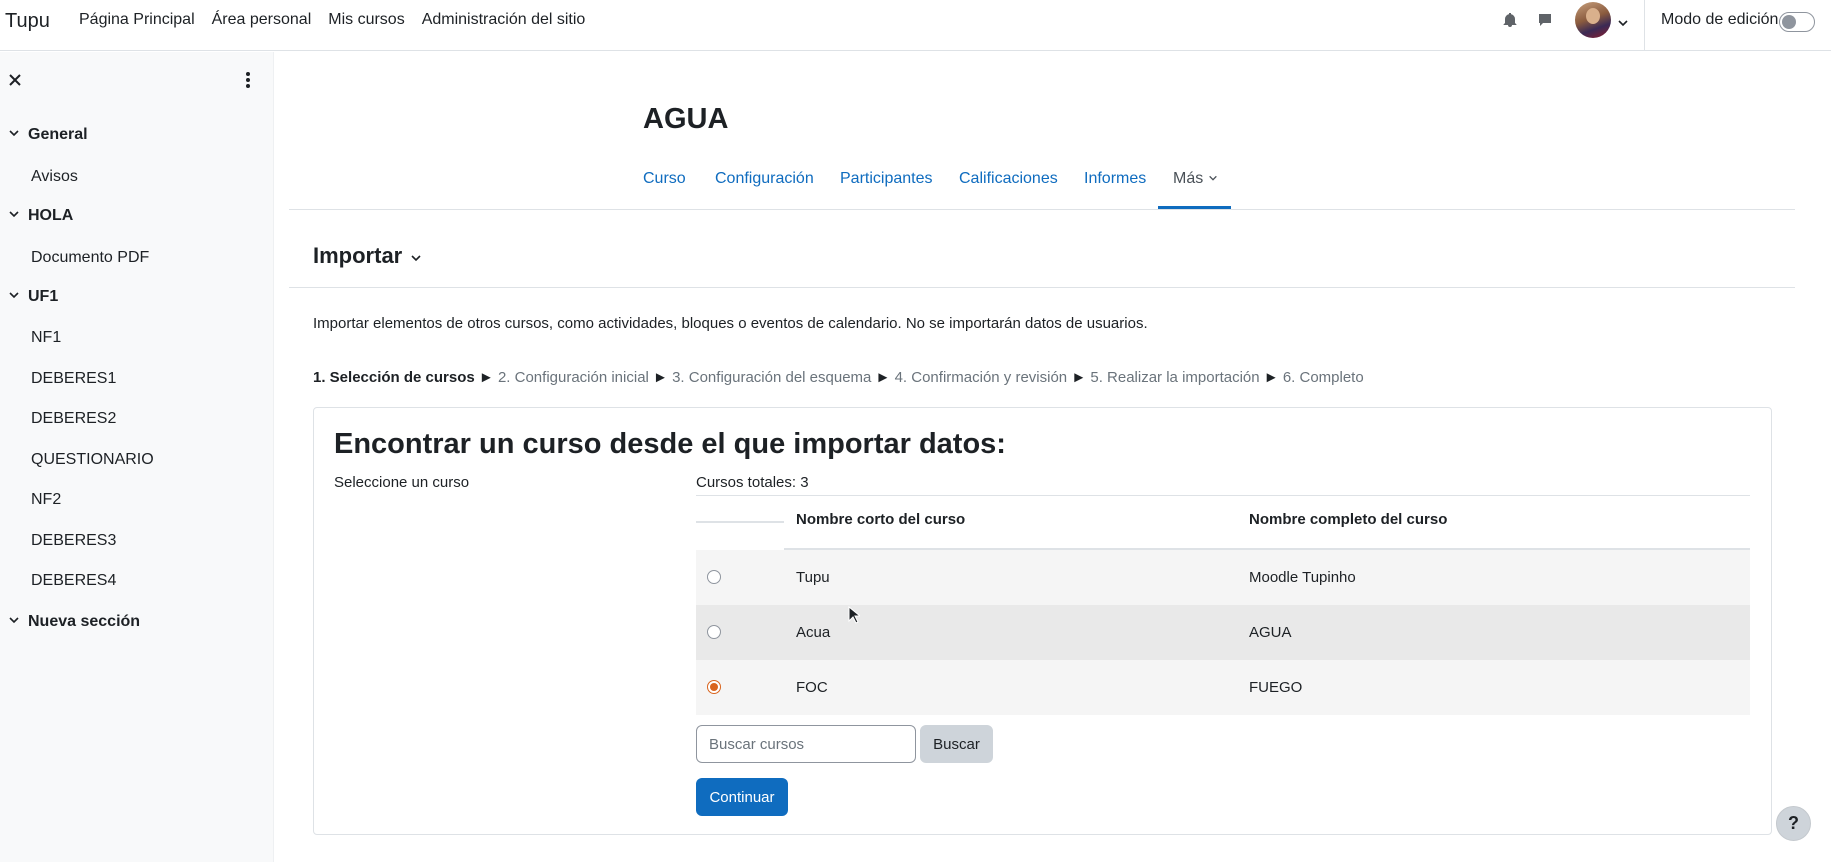 Image resolution: width=1831 pixels, height=862 pixels. Describe the element at coordinates (1223, 577) in the screenshot. I see `table-row: Tupu Moodle Tupinho` at that location.